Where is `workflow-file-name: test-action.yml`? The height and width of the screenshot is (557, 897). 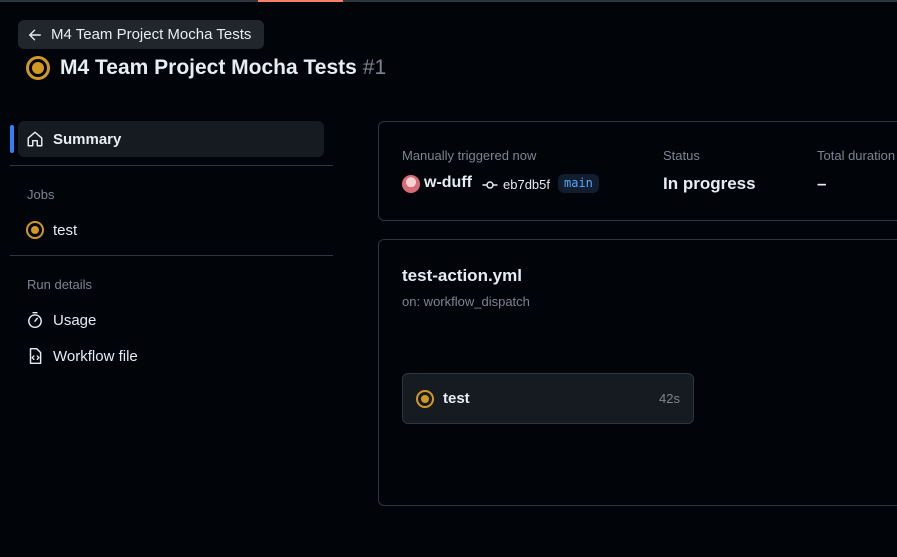 workflow-file-name: test-action.yml is located at coordinates (462, 275).